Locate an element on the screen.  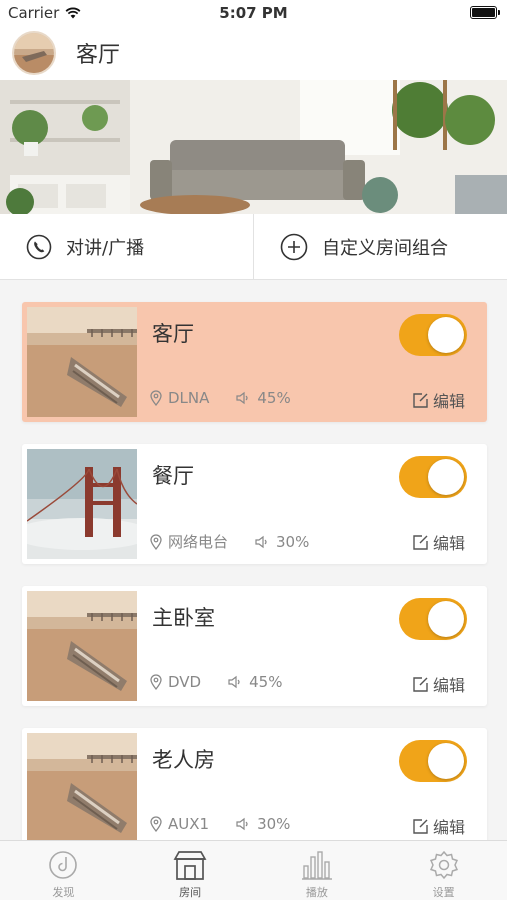
tab-discover-label: 发现 is located at coordinates (63, 892).